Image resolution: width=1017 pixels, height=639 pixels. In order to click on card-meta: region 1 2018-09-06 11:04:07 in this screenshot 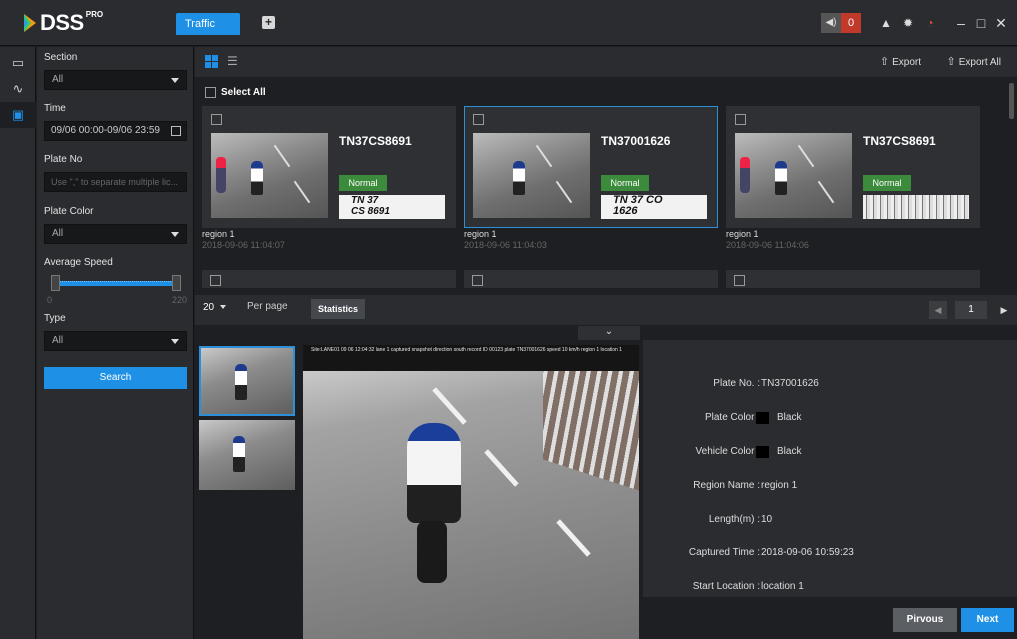, I will do `click(243, 240)`.